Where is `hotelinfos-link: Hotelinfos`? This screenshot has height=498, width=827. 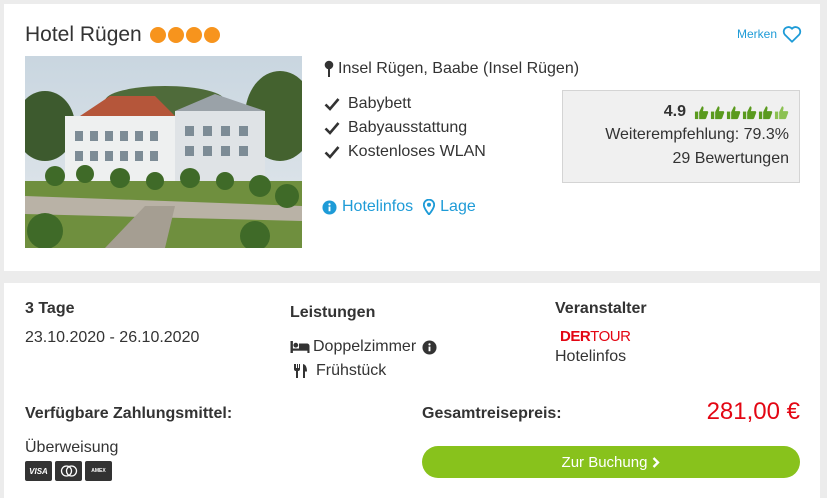 hotelinfos-link: Hotelinfos is located at coordinates (367, 207).